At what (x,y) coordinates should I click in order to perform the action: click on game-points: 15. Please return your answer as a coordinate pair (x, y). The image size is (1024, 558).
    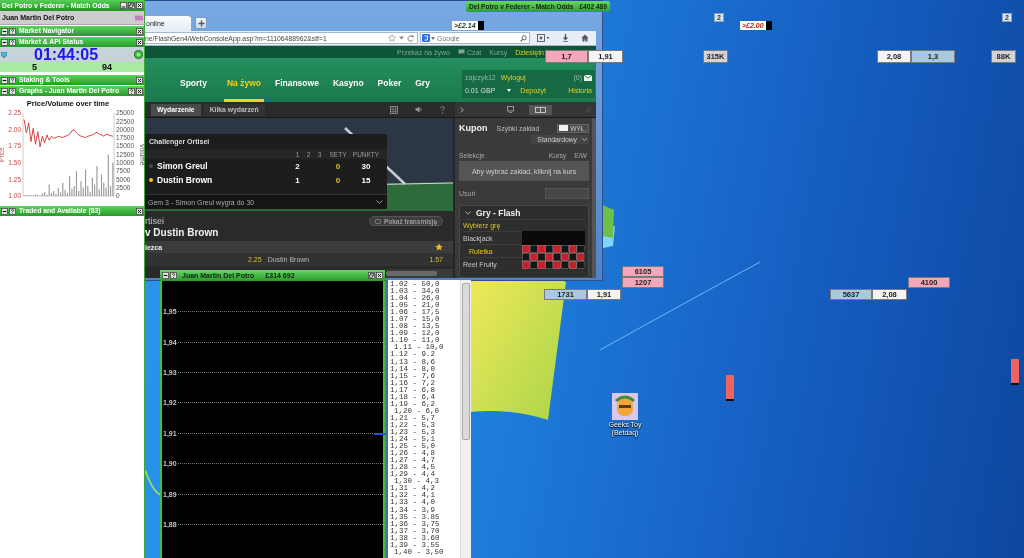
    Looking at the image, I should click on (366, 180).